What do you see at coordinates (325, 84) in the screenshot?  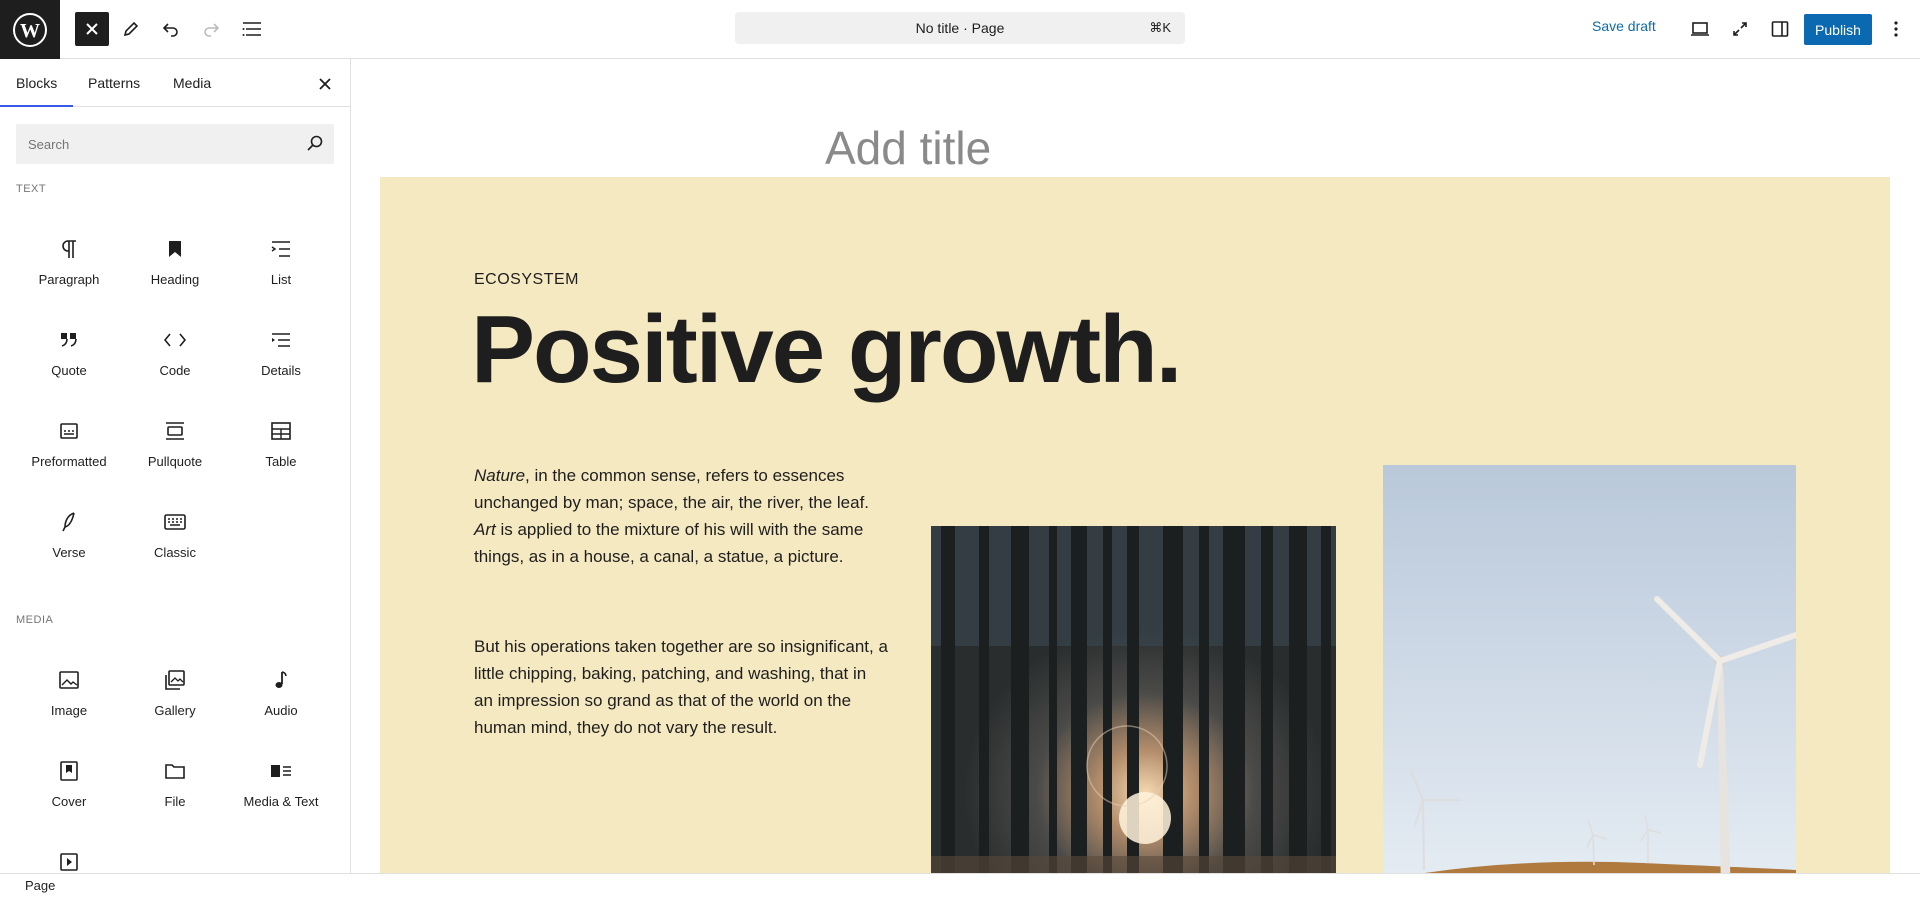 I see `close-icon` at bounding box center [325, 84].